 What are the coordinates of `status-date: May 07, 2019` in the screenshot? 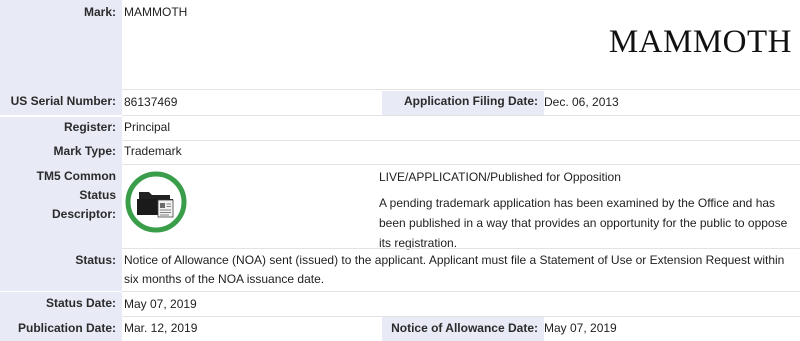 It's located at (160, 304).